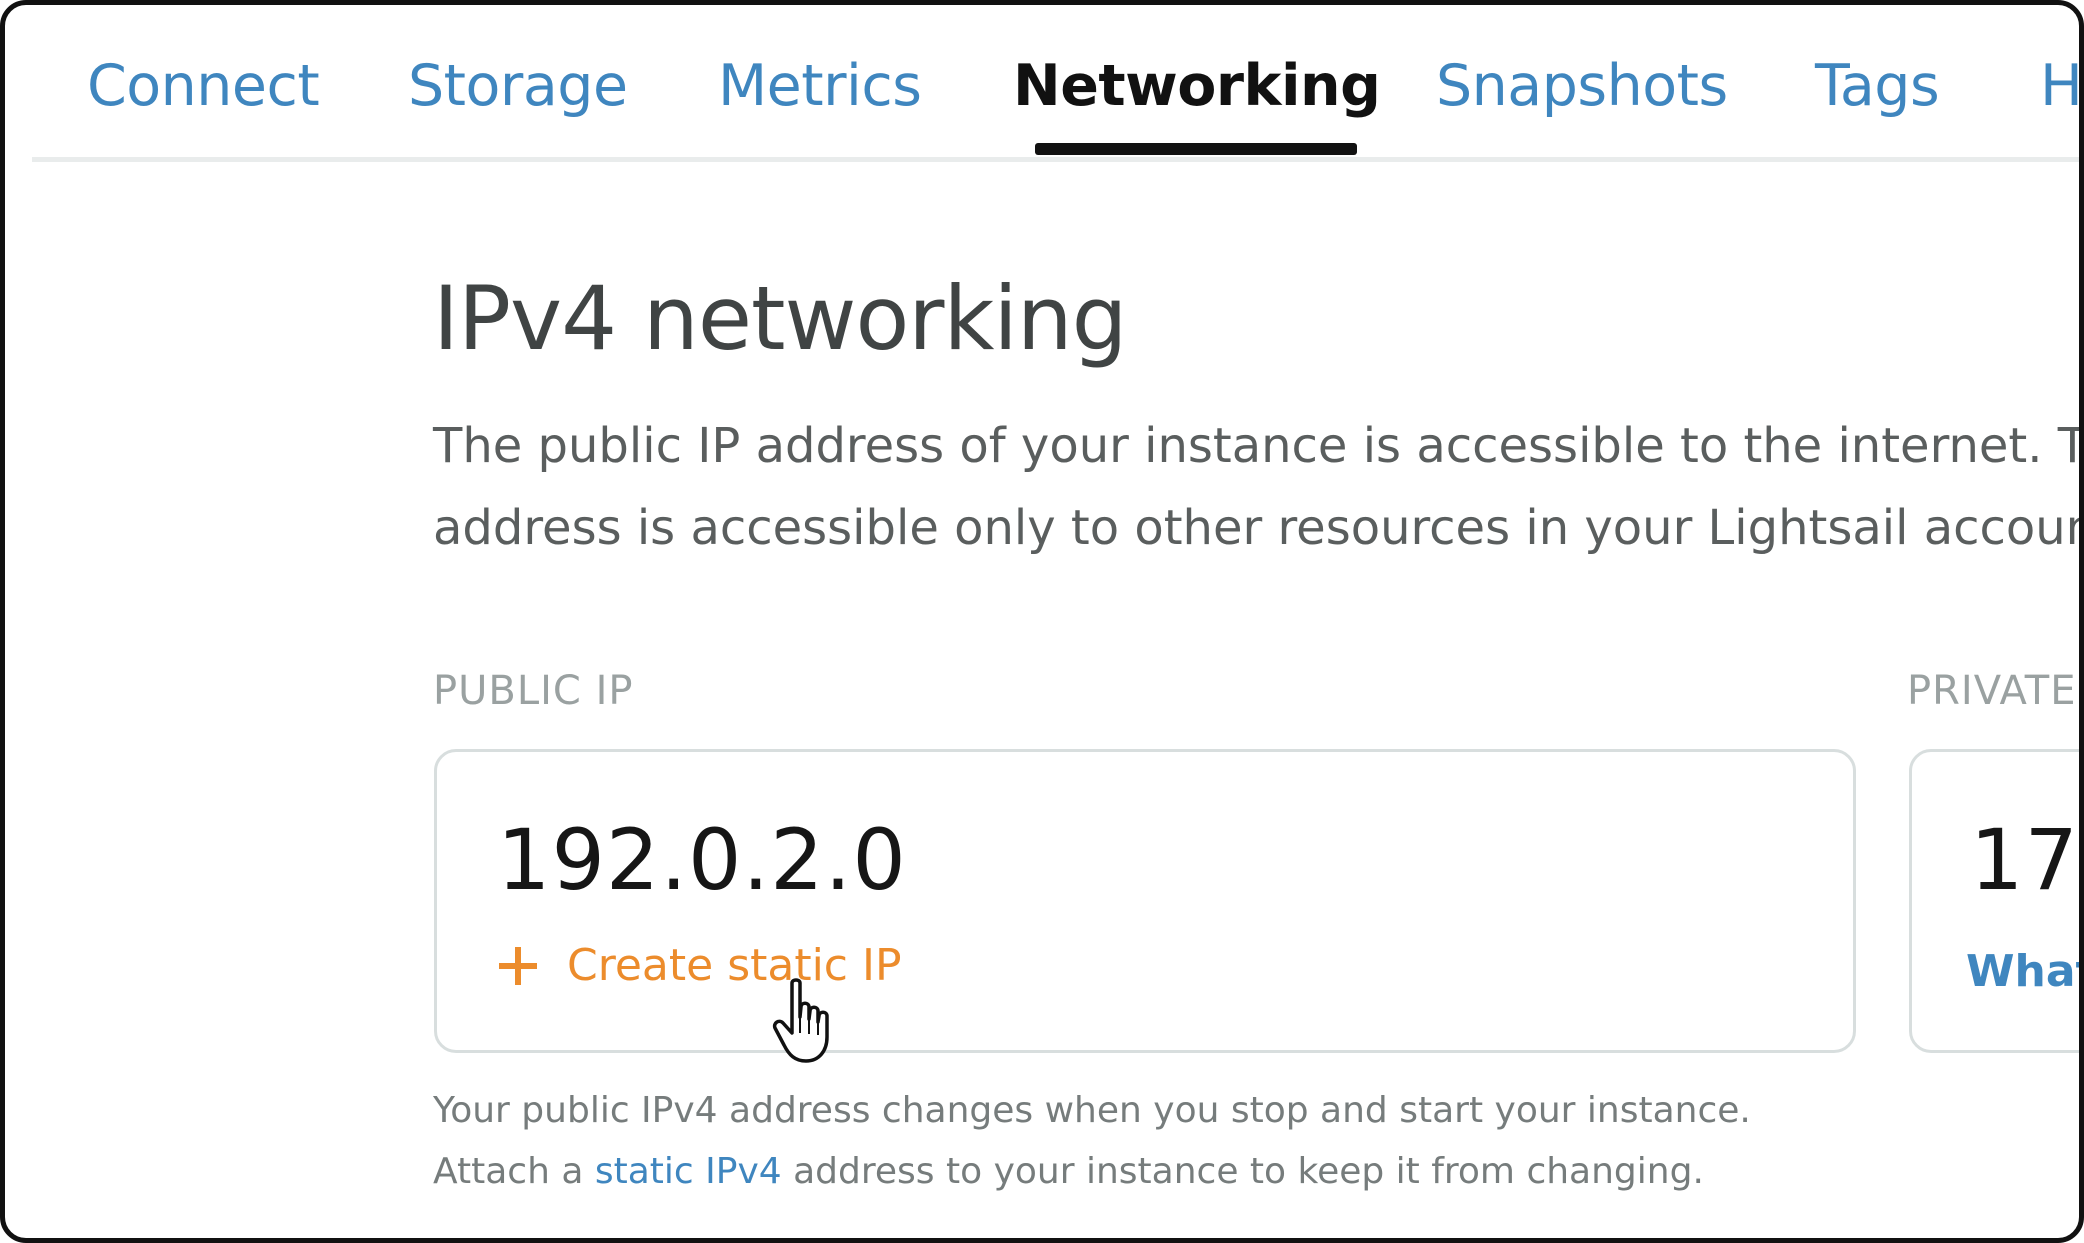  Describe the element at coordinates (514, 1171) in the screenshot. I see `note-prefix: Attach a` at that location.